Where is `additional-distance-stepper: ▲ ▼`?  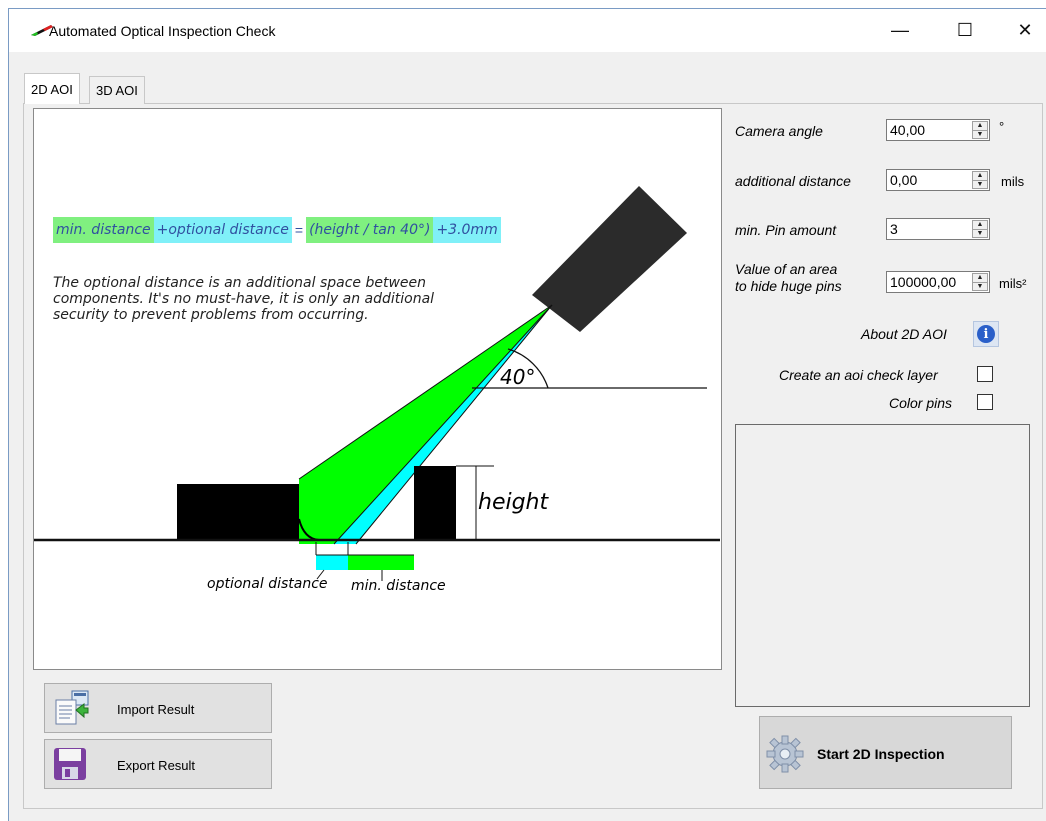 additional-distance-stepper: ▲ ▼ is located at coordinates (980, 180).